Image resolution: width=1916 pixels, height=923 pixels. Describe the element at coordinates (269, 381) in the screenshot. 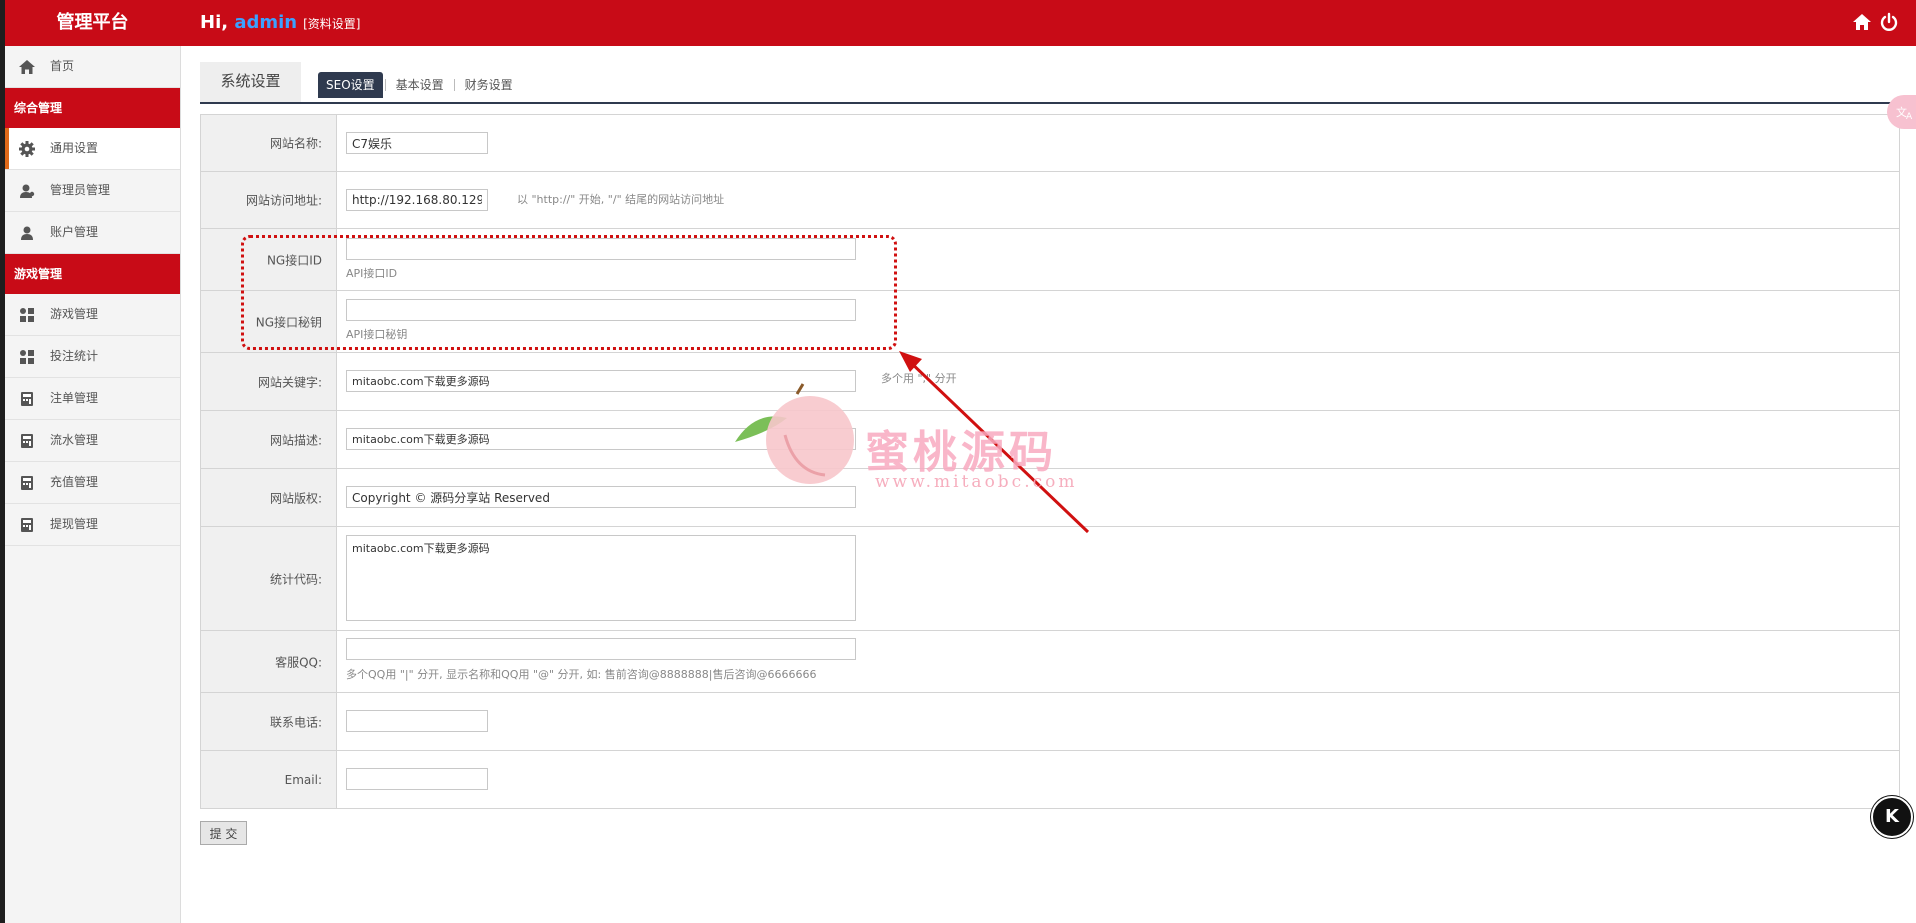

I see `field-label: 网站关键字:` at that location.